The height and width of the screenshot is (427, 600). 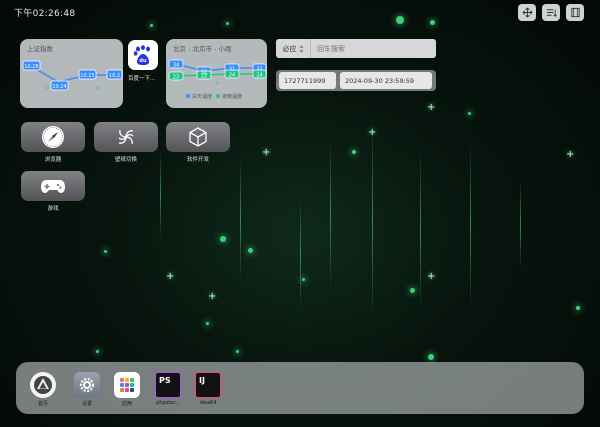 What do you see at coordinates (114, 76) in the screenshot?
I see `stock-value-4: 10.2` at bounding box center [114, 76].